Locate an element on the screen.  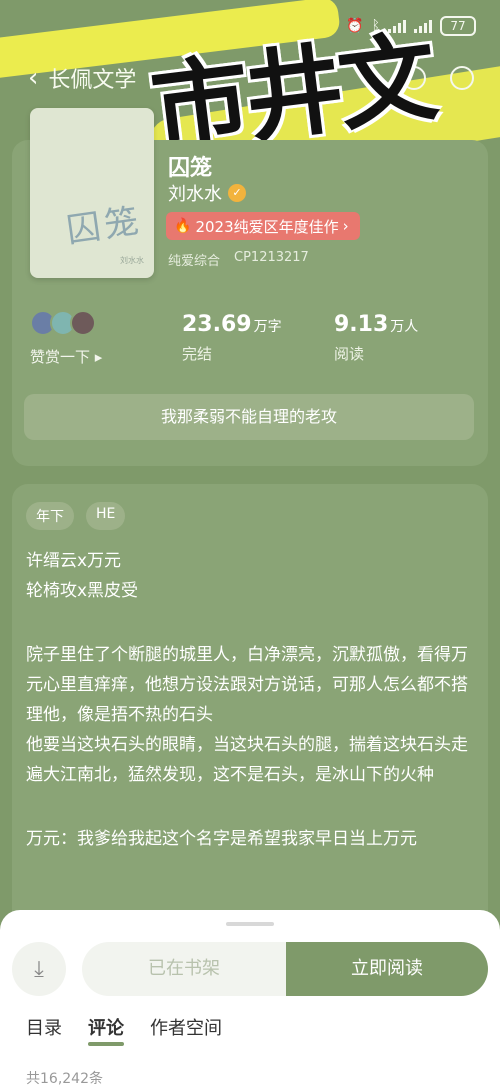
book-title: 囚笼 is located at coordinates (190, 168).